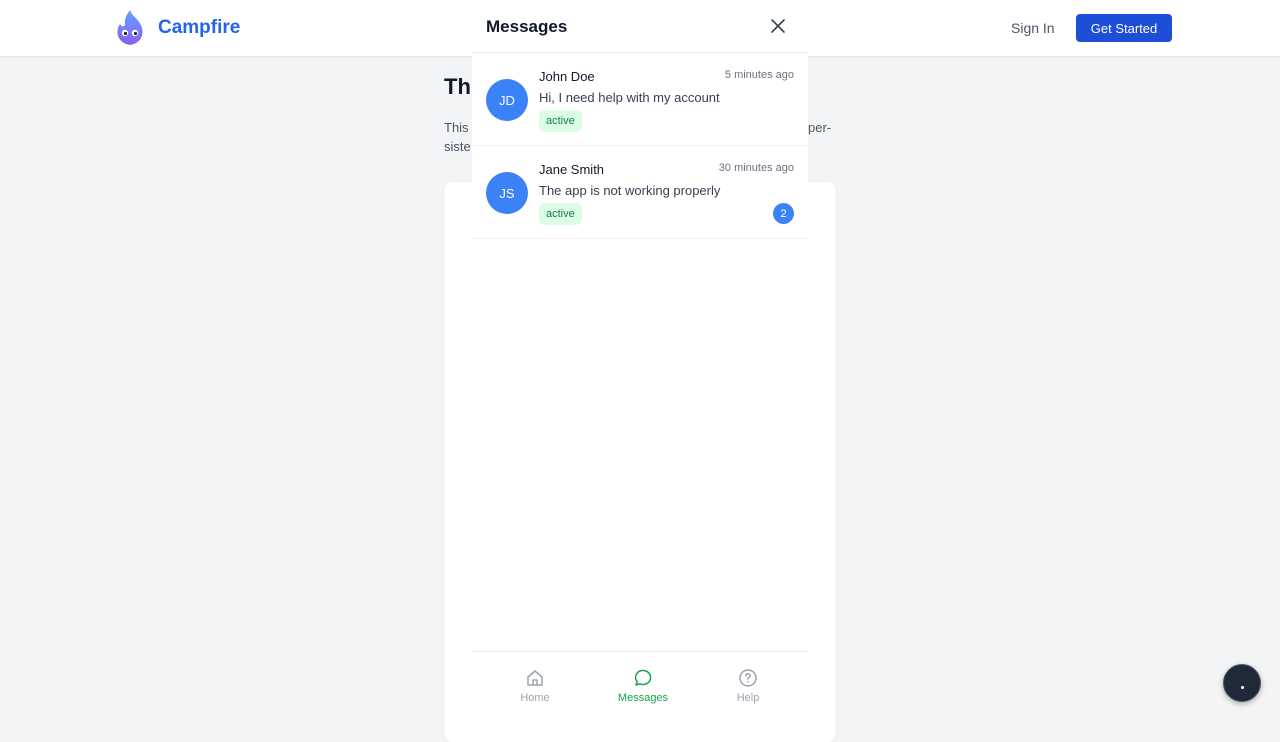 The image size is (1280, 742). Describe the element at coordinates (629, 97) in the screenshot. I see `conversation-preview: Hi, I need help with my account` at that location.